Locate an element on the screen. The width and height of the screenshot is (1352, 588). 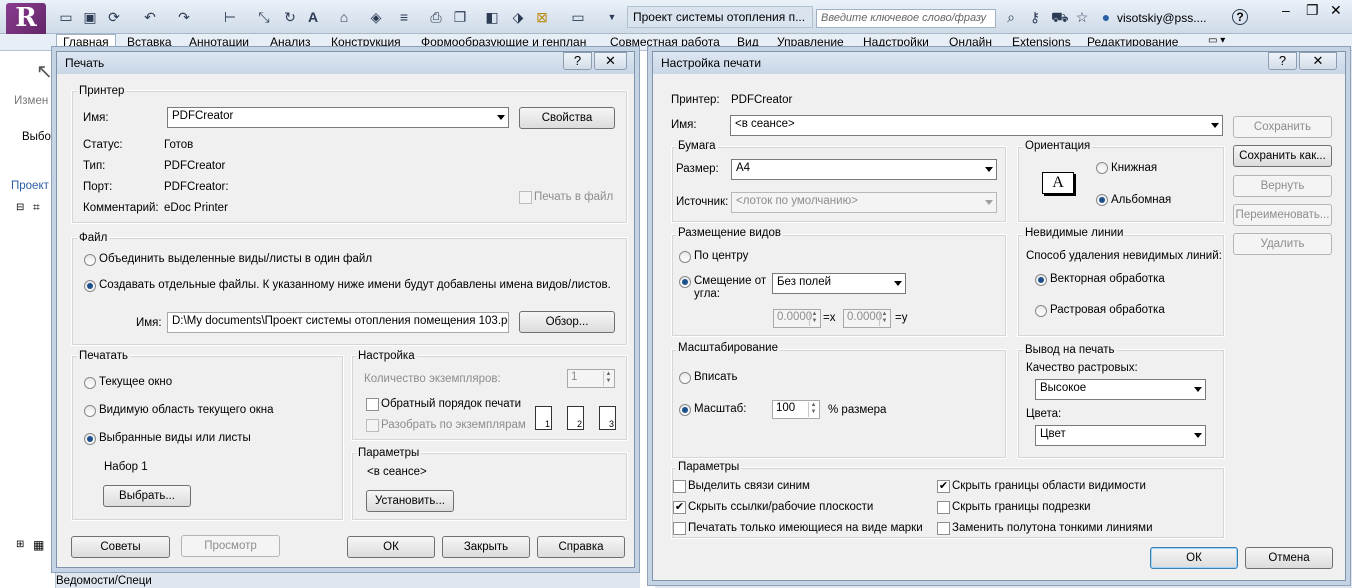
vector-radio is located at coordinates (1041, 280).